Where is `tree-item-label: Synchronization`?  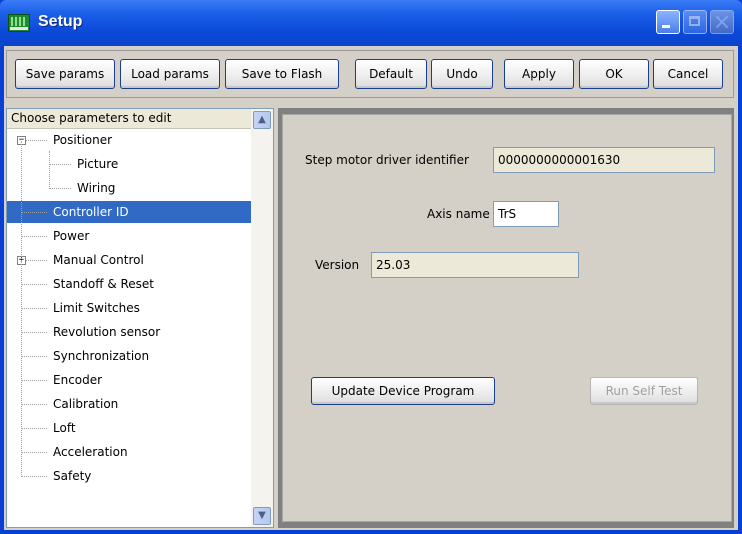
tree-item-label: Synchronization is located at coordinates (101, 356).